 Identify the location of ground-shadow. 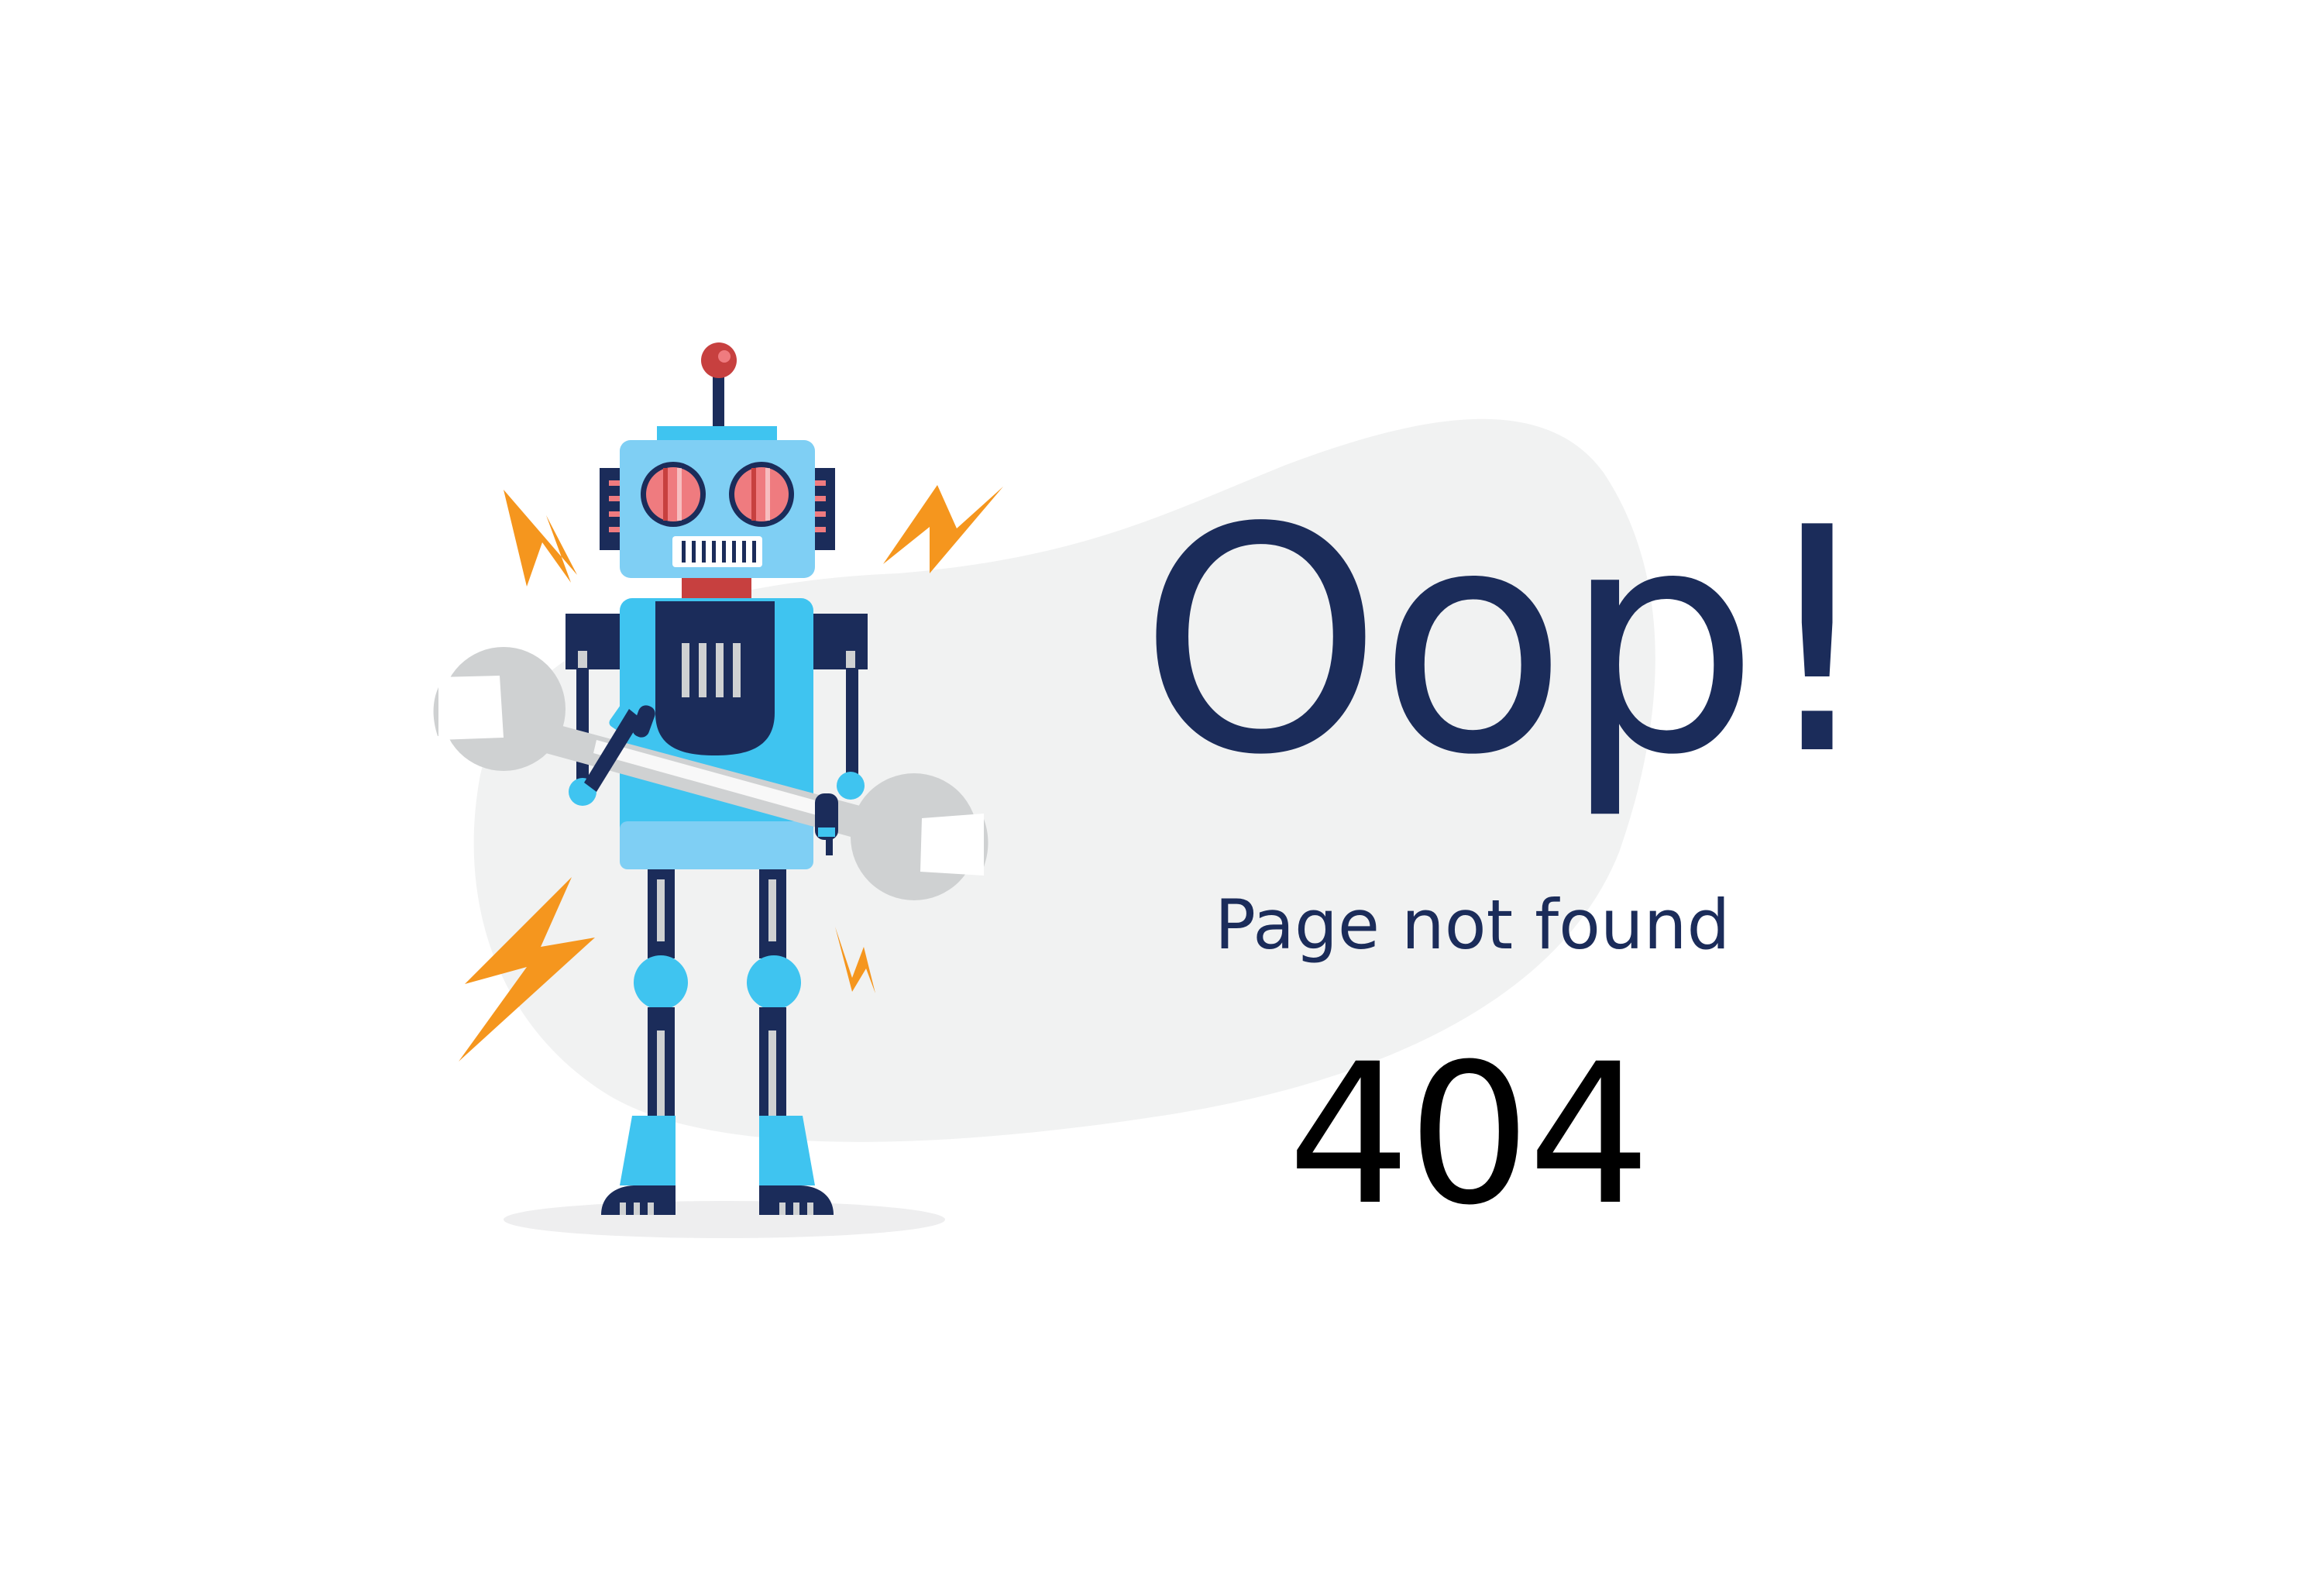
(724, 1220).